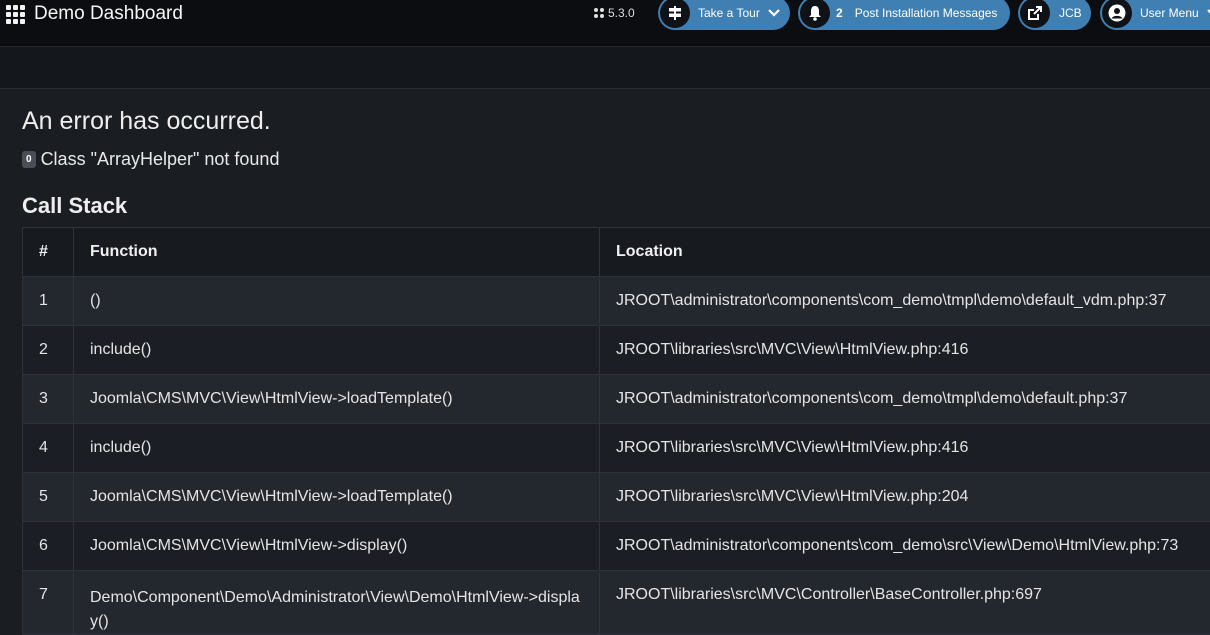 This screenshot has height=635, width=1210. Describe the element at coordinates (108, 14) in the screenshot. I see `page-title: Demo Dashboard` at that location.